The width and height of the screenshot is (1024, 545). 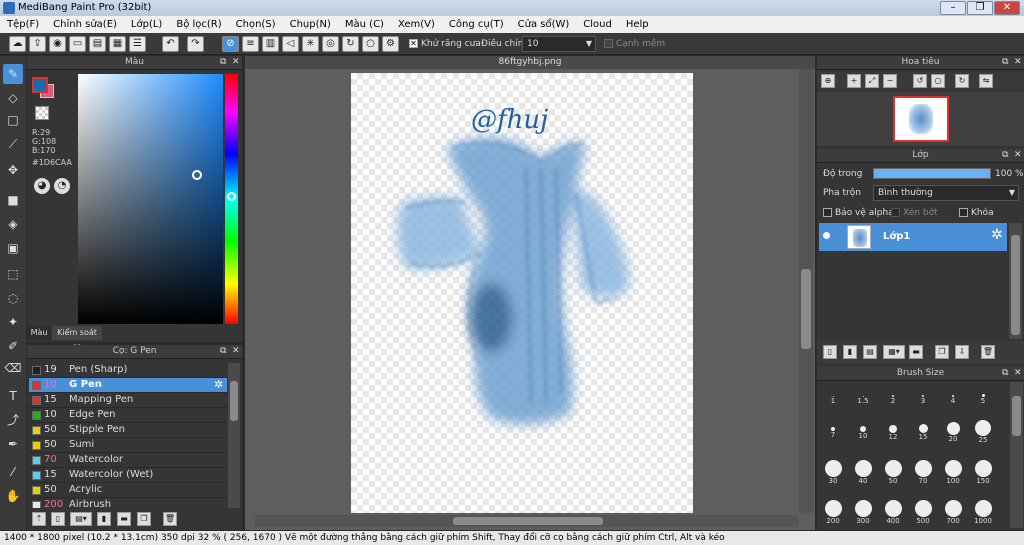 I want to click on brush-size-cell: 10, so click(x=863, y=433).